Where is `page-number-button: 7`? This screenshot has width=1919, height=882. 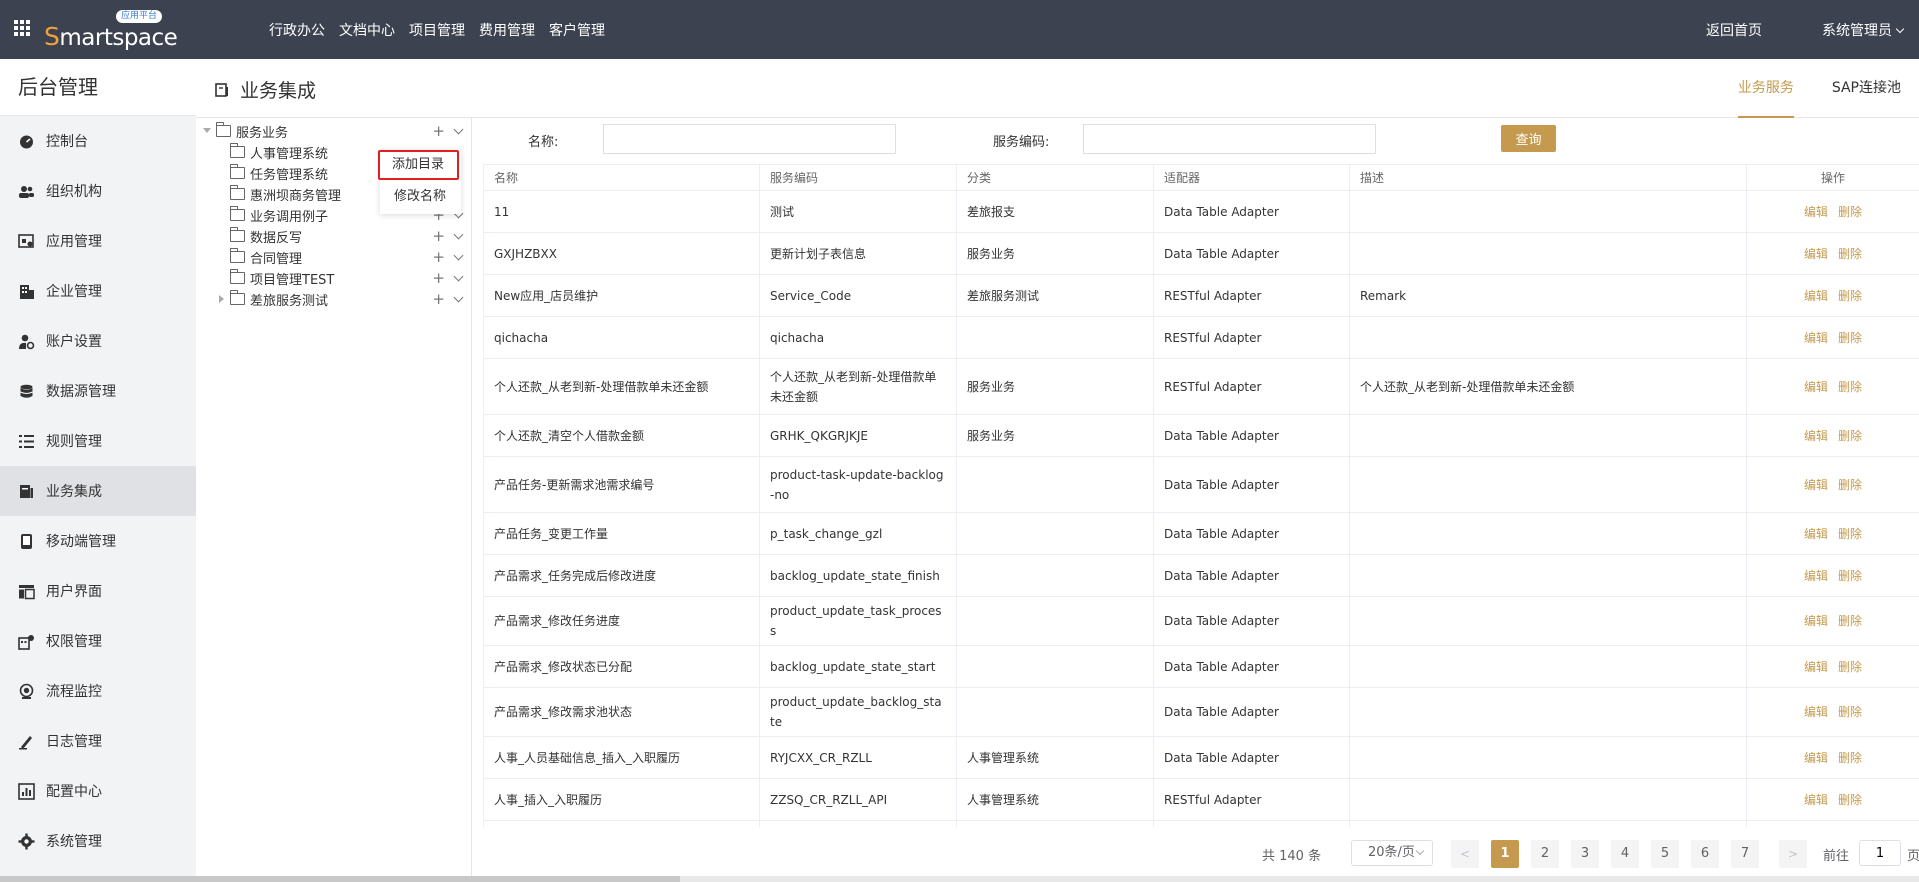 page-number-button: 7 is located at coordinates (1745, 854).